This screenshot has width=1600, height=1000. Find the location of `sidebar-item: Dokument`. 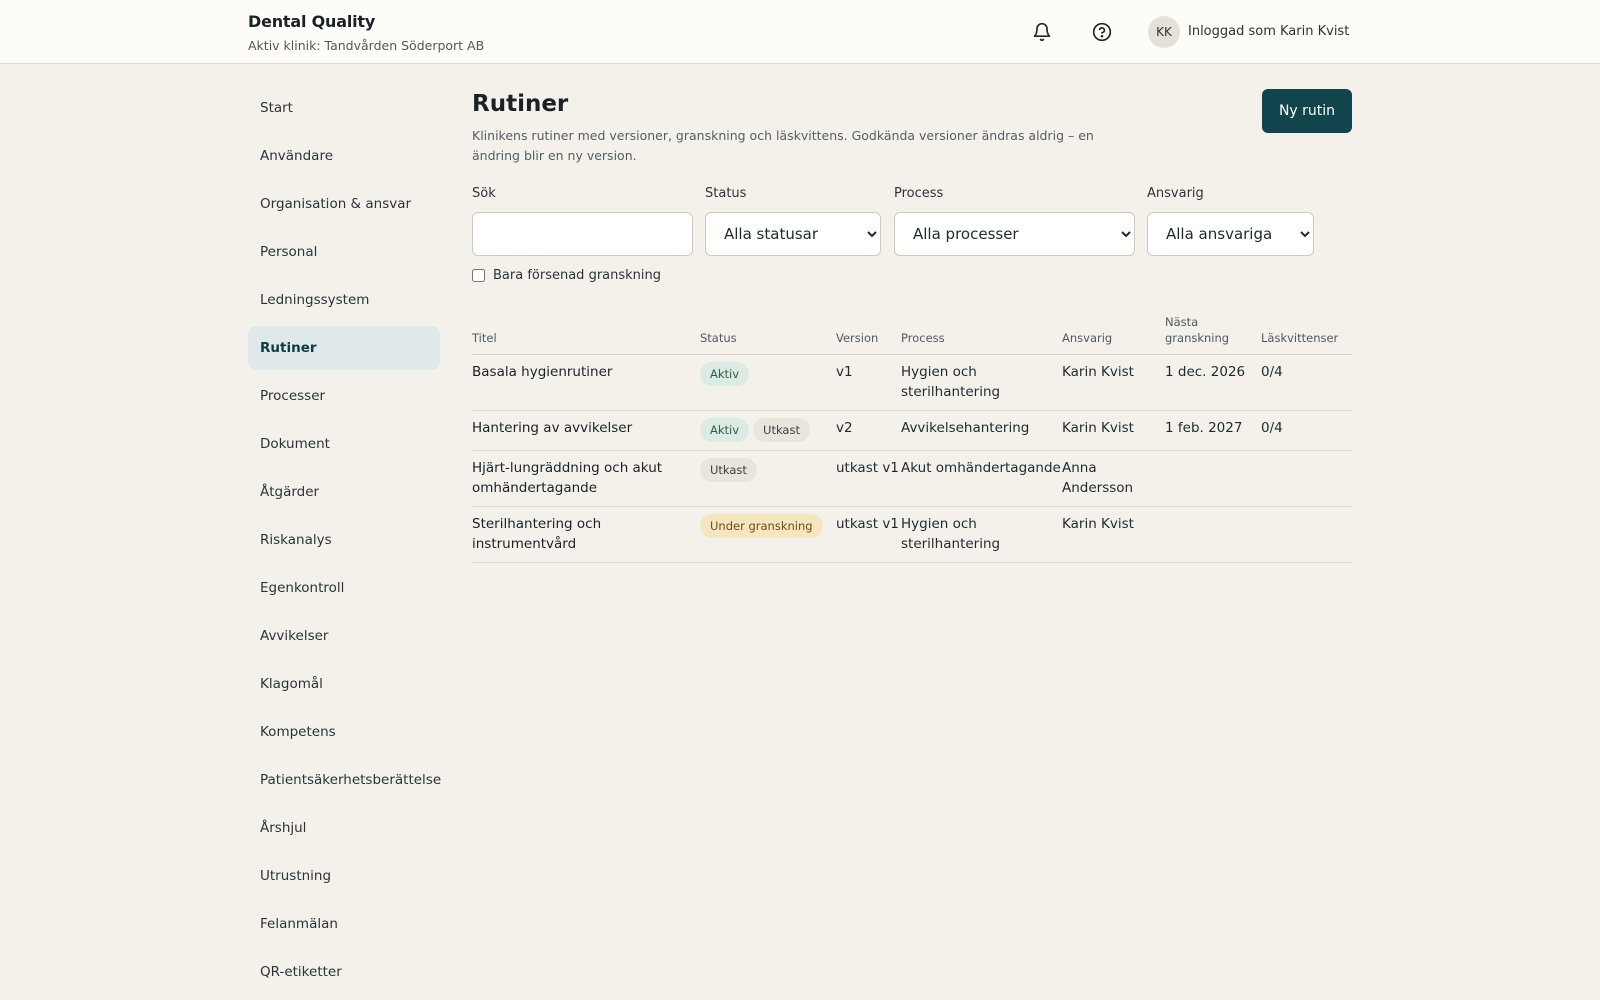

sidebar-item: Dokument is located at coordinates (344, 444).